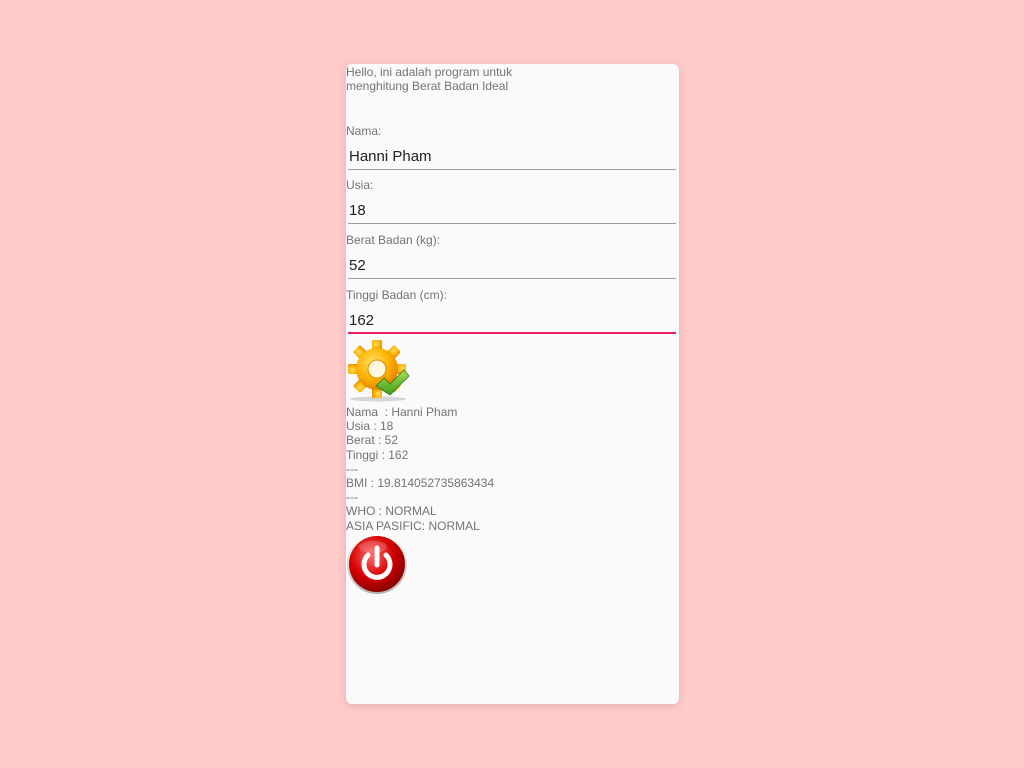 The width and height of the screenshot is (1024, 768). What do you see at coordinates (512, 211) in the screenshot?
I see `usia-input` at bounding box center [512, 211].